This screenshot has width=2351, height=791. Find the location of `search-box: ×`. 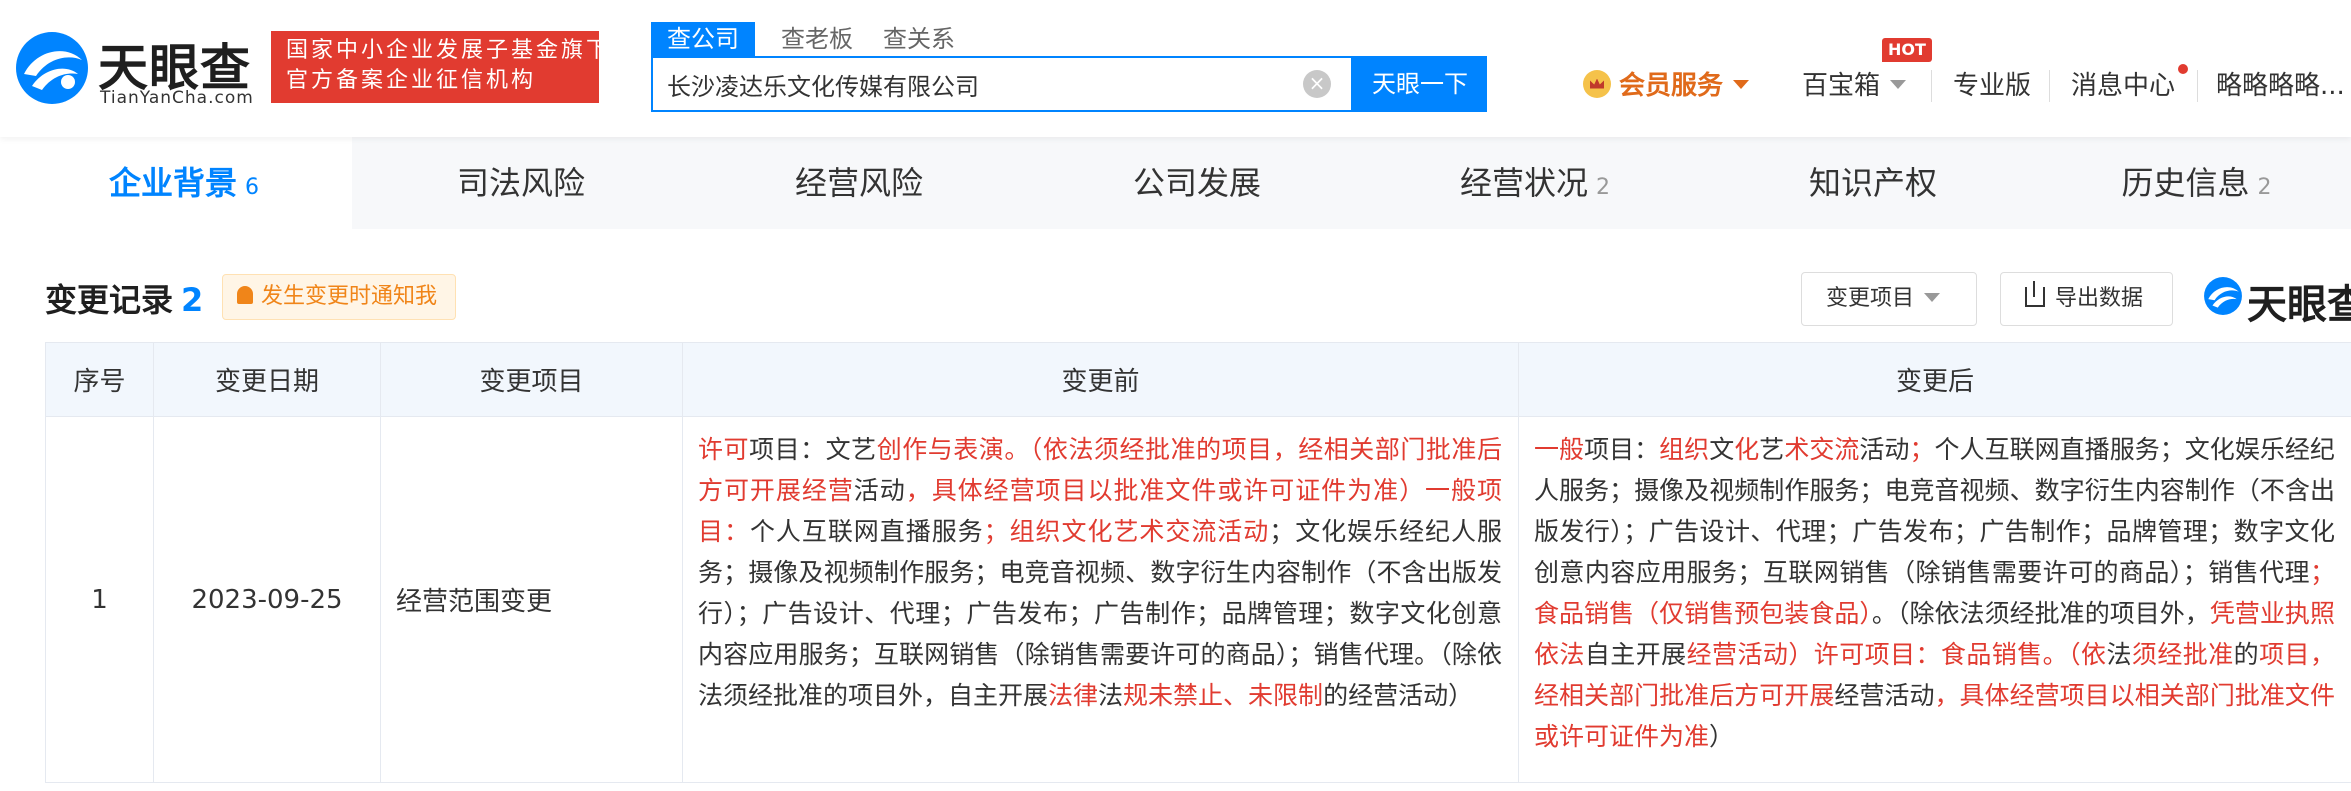

search-box: × is located at coordinates (1002, 84).